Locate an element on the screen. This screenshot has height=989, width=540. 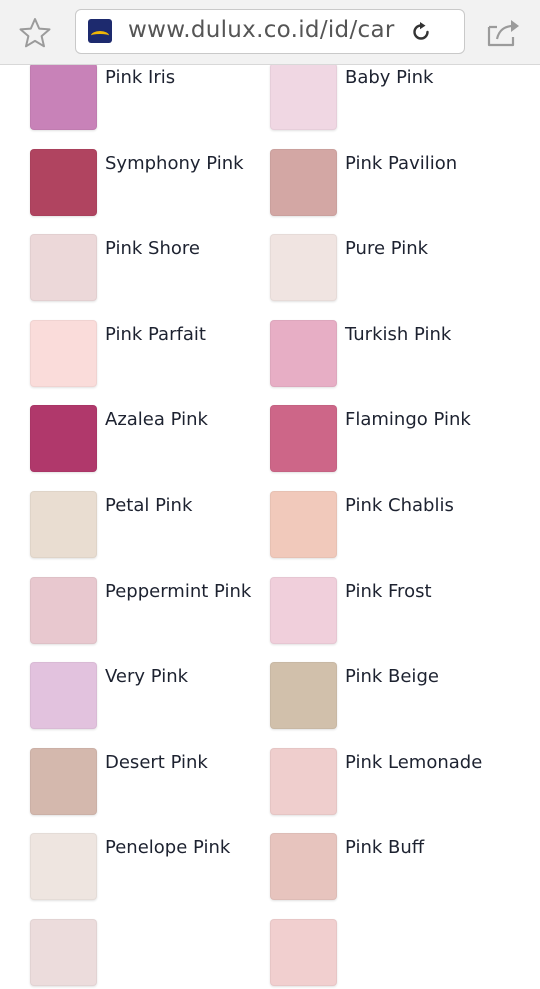
color-name: Symphony Pink is located at coordinates (174, 163).